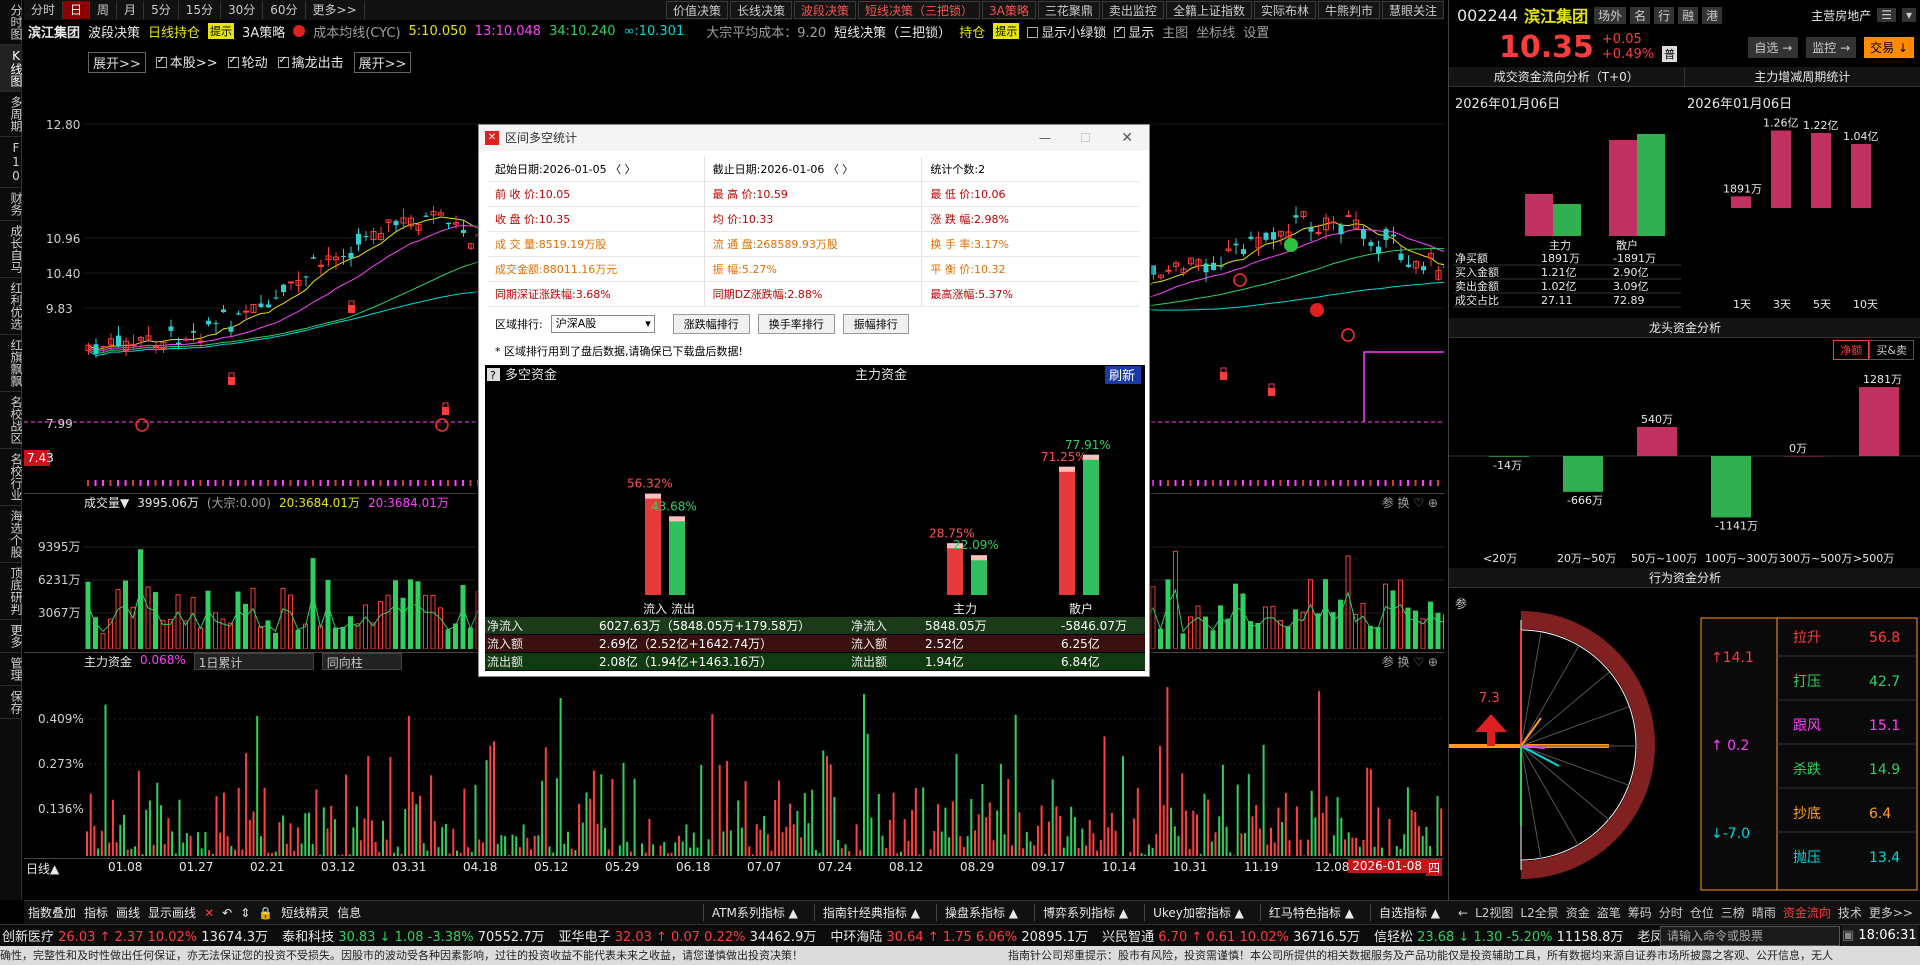 This screenshot has width=1920, height=965. I want to click on tool-button: ⇕, so click(245, 913).